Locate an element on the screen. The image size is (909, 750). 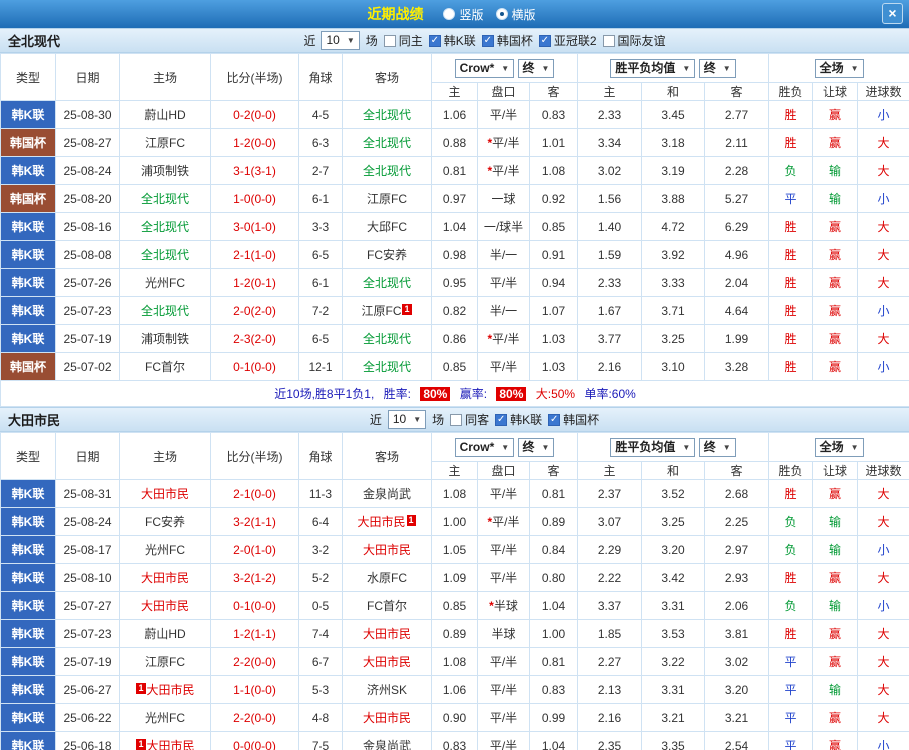
col-odds-home: 主 is located at coordinates (454, 91).